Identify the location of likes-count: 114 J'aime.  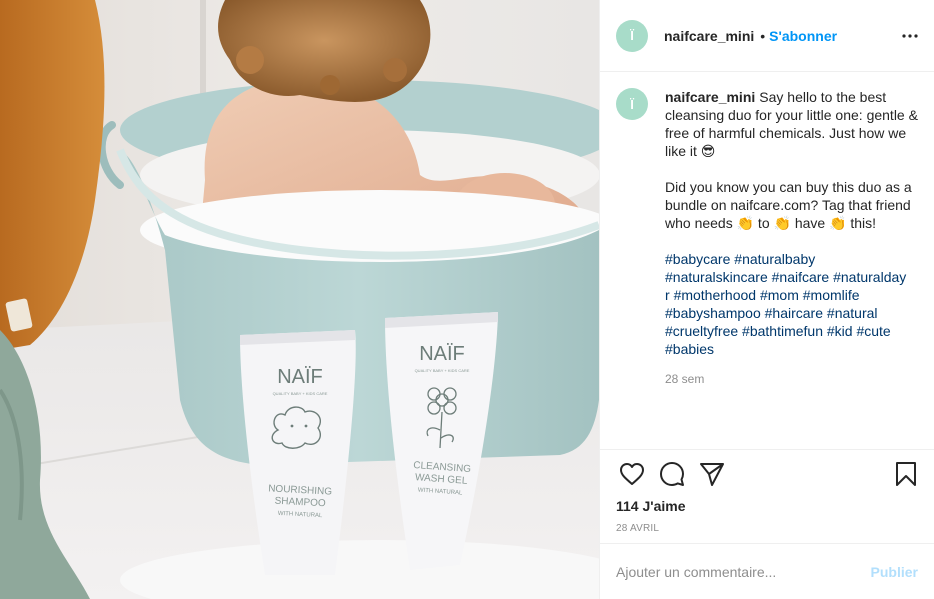
(767, 506).